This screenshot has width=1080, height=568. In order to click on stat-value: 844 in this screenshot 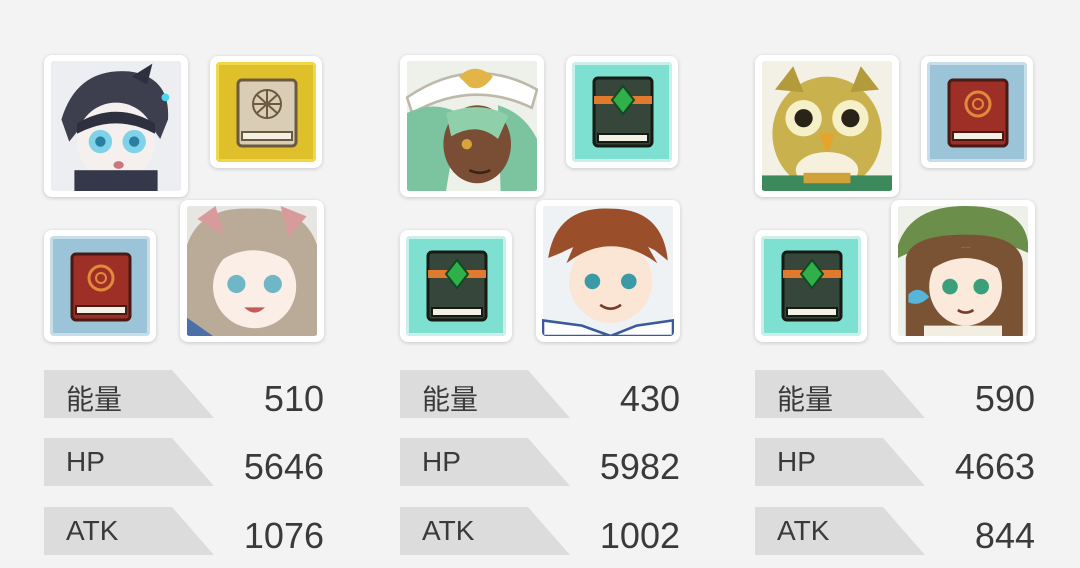, I will do `click(1004, 535)`.